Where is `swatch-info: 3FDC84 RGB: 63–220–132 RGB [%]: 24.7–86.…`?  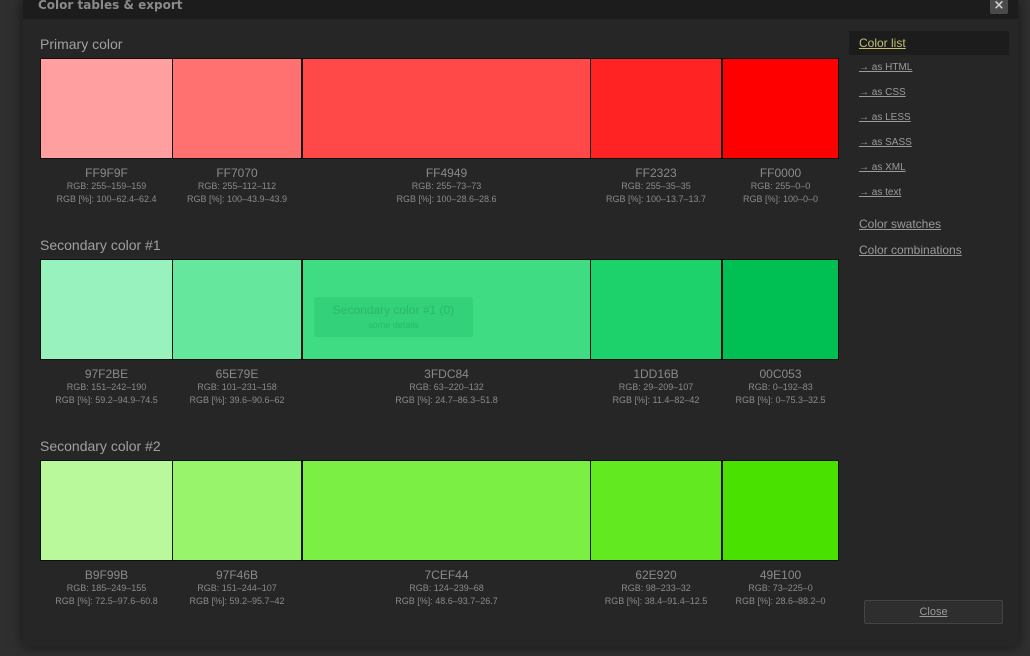 swatch-info: 3FDC84 RGB: 63–220–132 RGB [%]: 24.7–86.… is located at coordinates (446, 387).